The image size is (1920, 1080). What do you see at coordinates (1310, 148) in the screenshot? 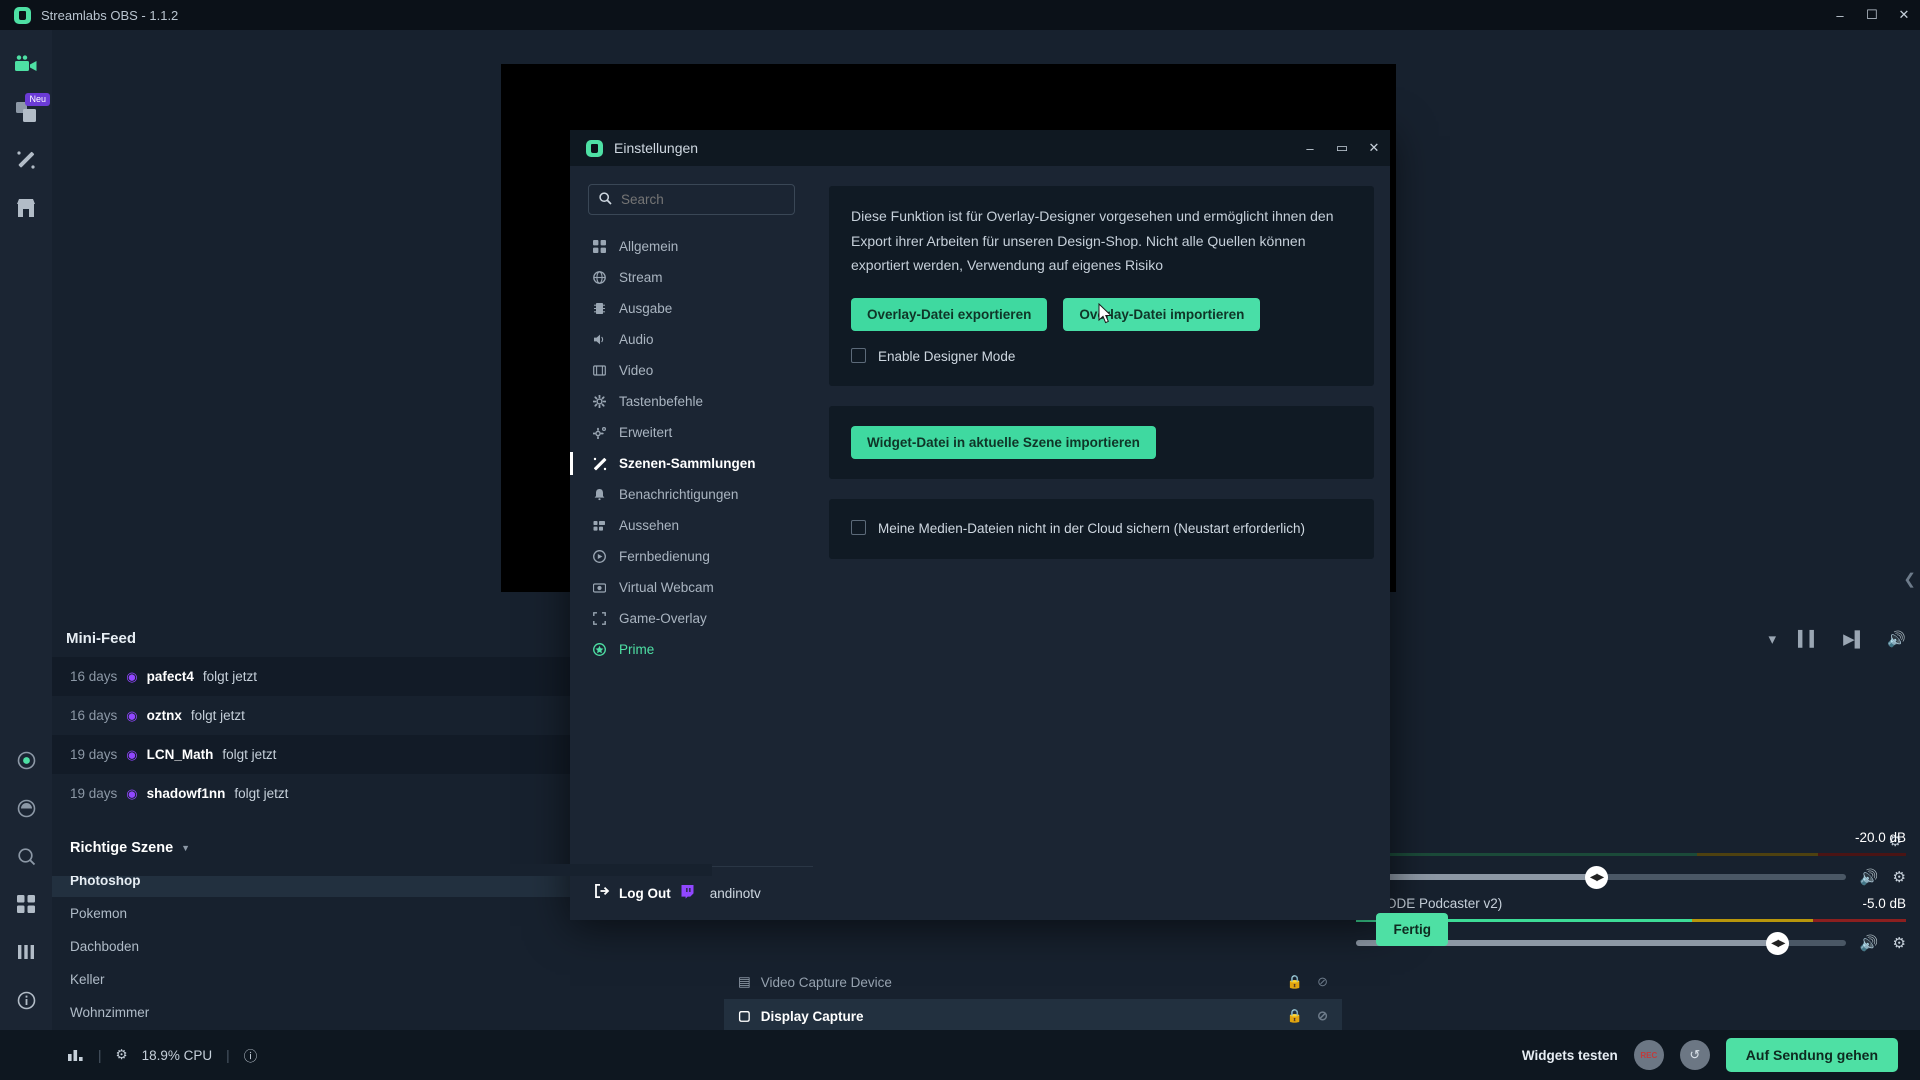
I see `settings-minimize-button: –` at bounding box center [1310, 148].